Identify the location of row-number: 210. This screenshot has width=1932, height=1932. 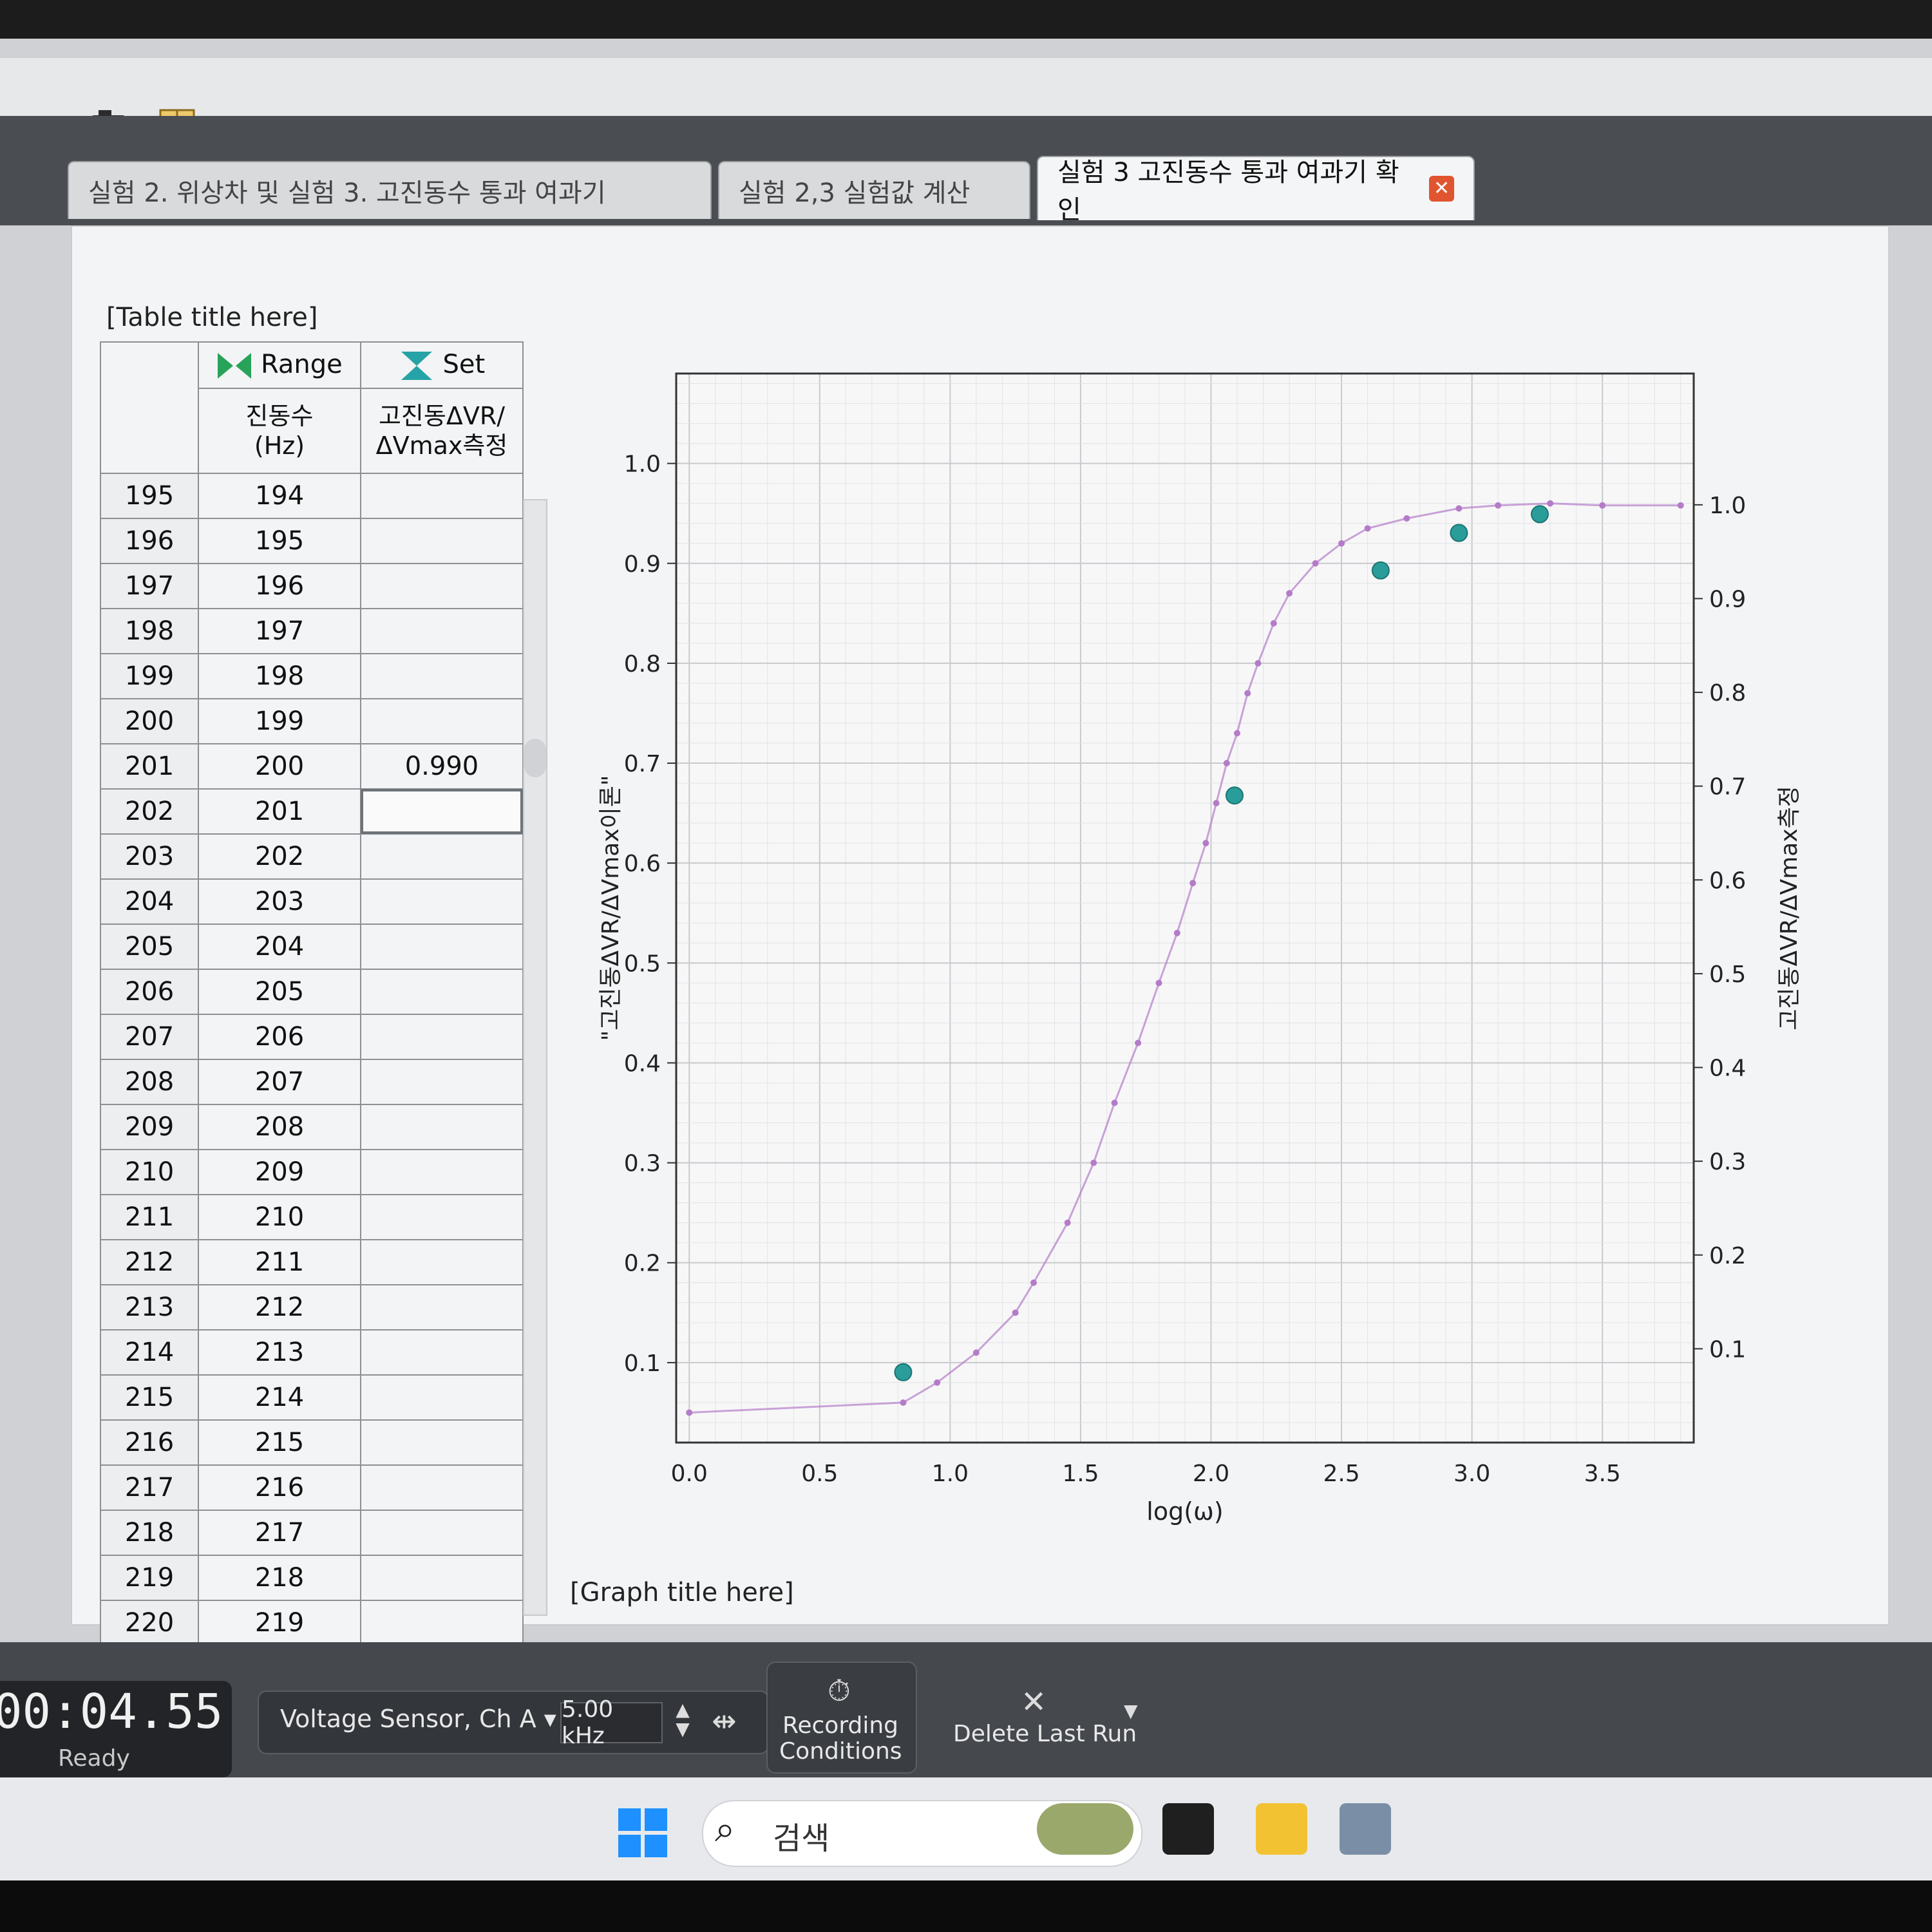
(149, 1172).